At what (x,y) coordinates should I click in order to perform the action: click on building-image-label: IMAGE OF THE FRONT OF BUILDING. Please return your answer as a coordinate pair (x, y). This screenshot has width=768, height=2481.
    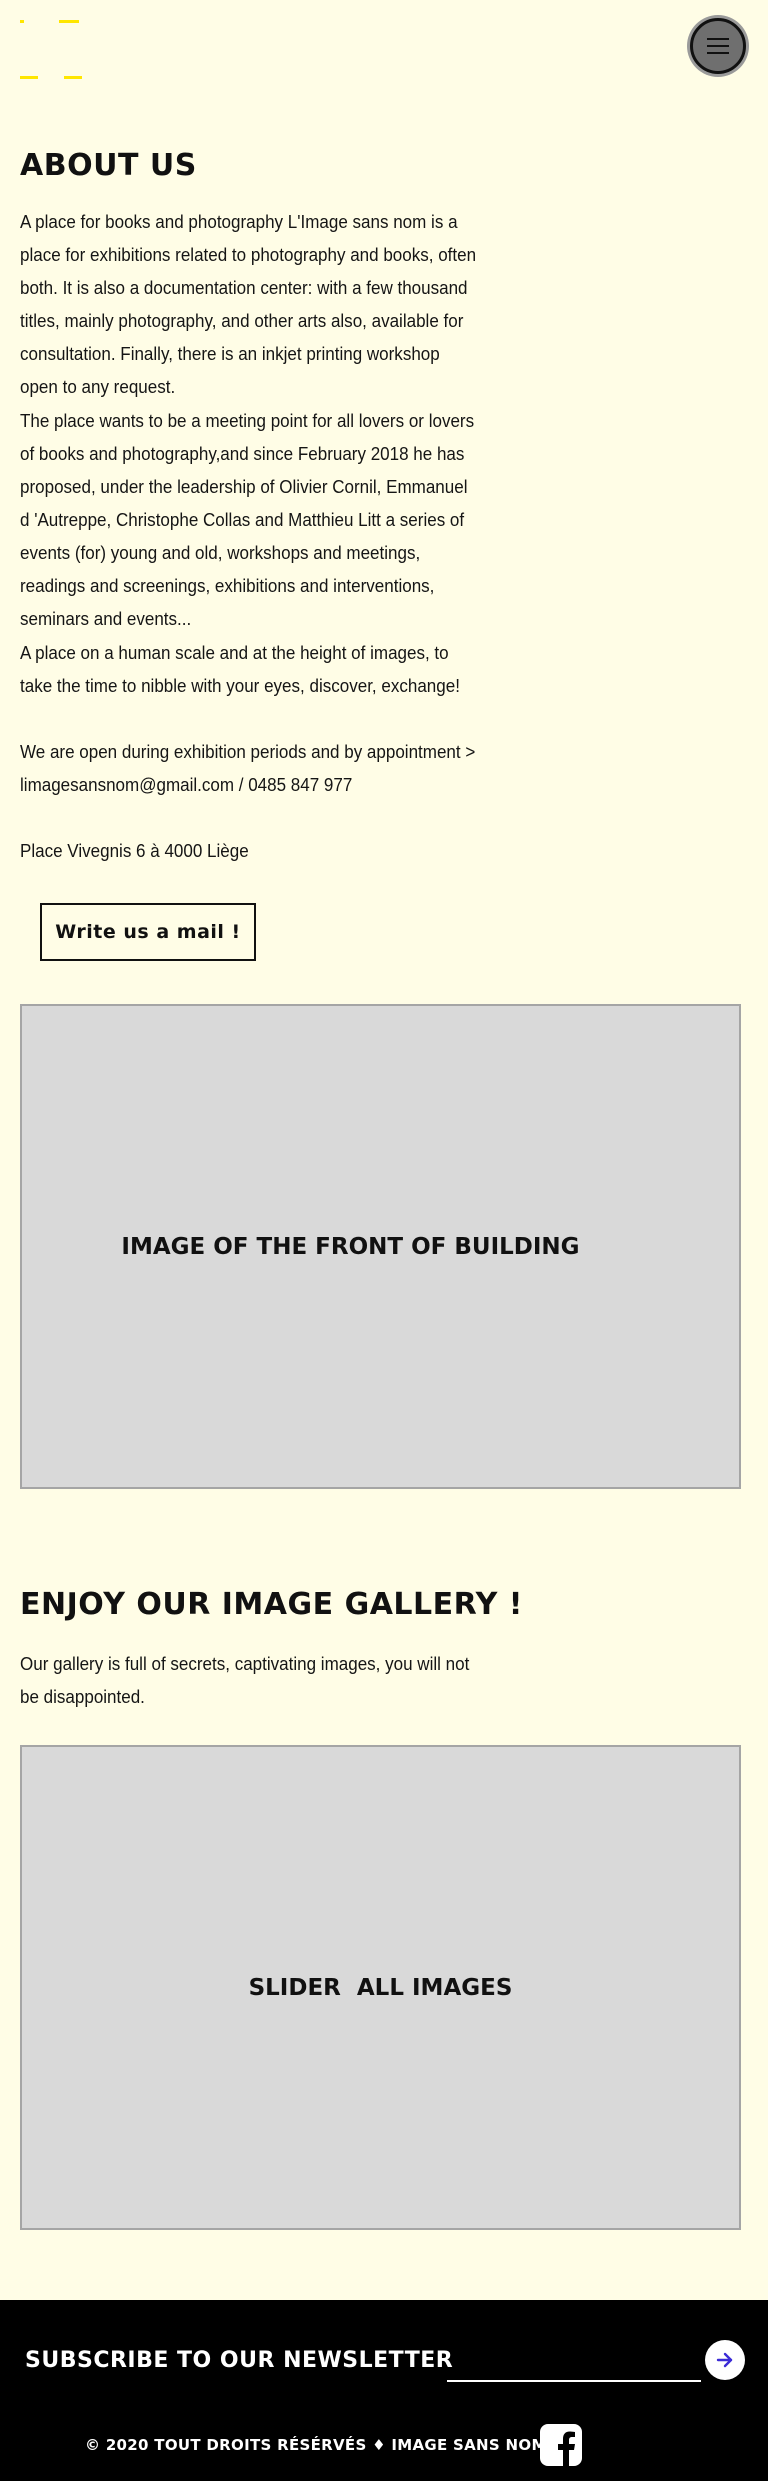
    Looking at the image, I should click on (350, 1246).